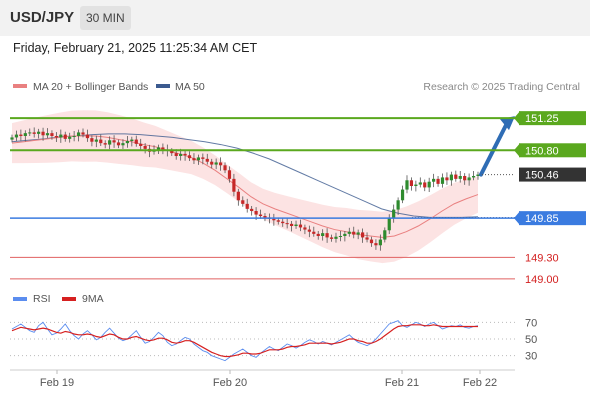 This screenshot has height=400, width=590. I want to click on legend-ma50-label: MA 50, so click(190, 87).